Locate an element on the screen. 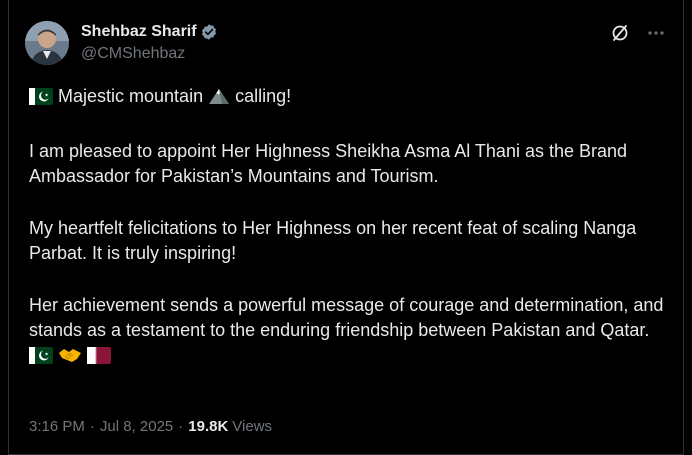 The height and width of the screenshot is (455, 692). tweet-time: 3:16 PM is located at coordinates (57, 426).